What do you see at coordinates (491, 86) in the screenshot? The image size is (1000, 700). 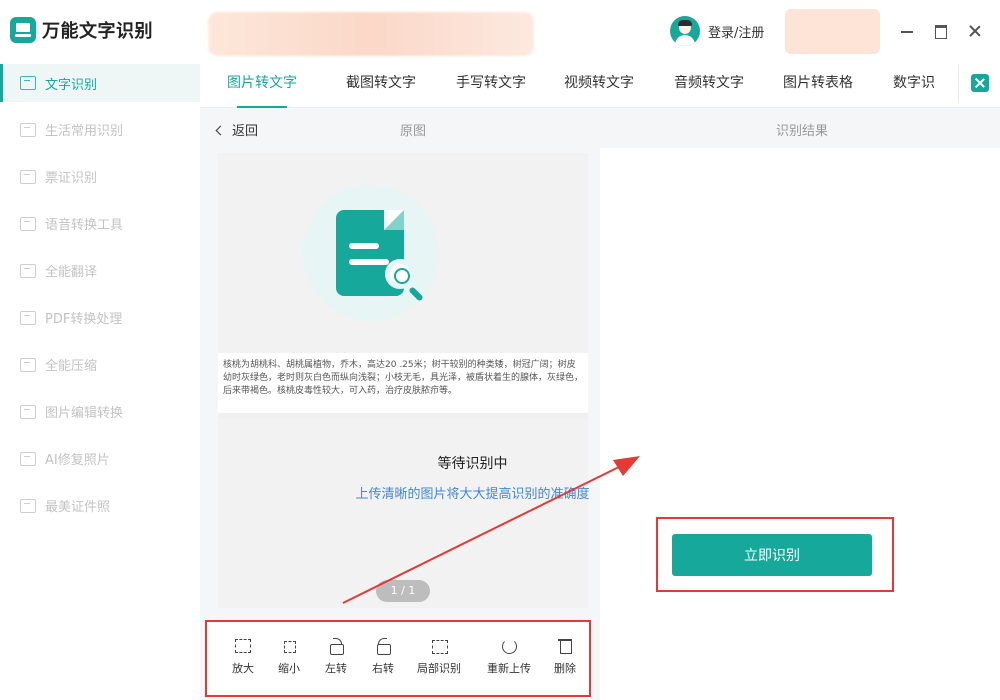 I see `tab-handwriting-to-text: 手写转文字` at bounding box center [491, 86].